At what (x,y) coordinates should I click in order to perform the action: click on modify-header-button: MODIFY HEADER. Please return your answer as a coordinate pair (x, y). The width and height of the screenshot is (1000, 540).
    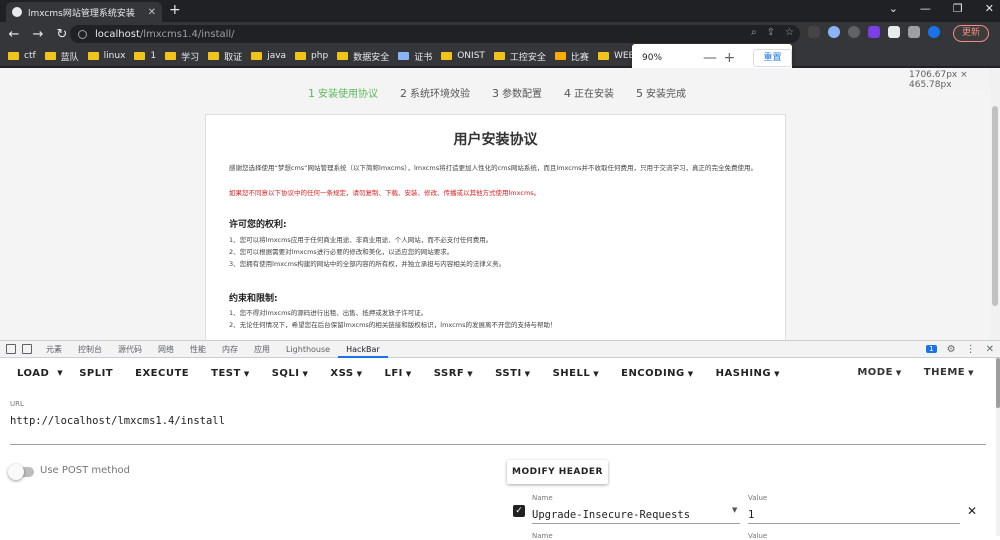
    Looking at the image, I should click on (557, 472).